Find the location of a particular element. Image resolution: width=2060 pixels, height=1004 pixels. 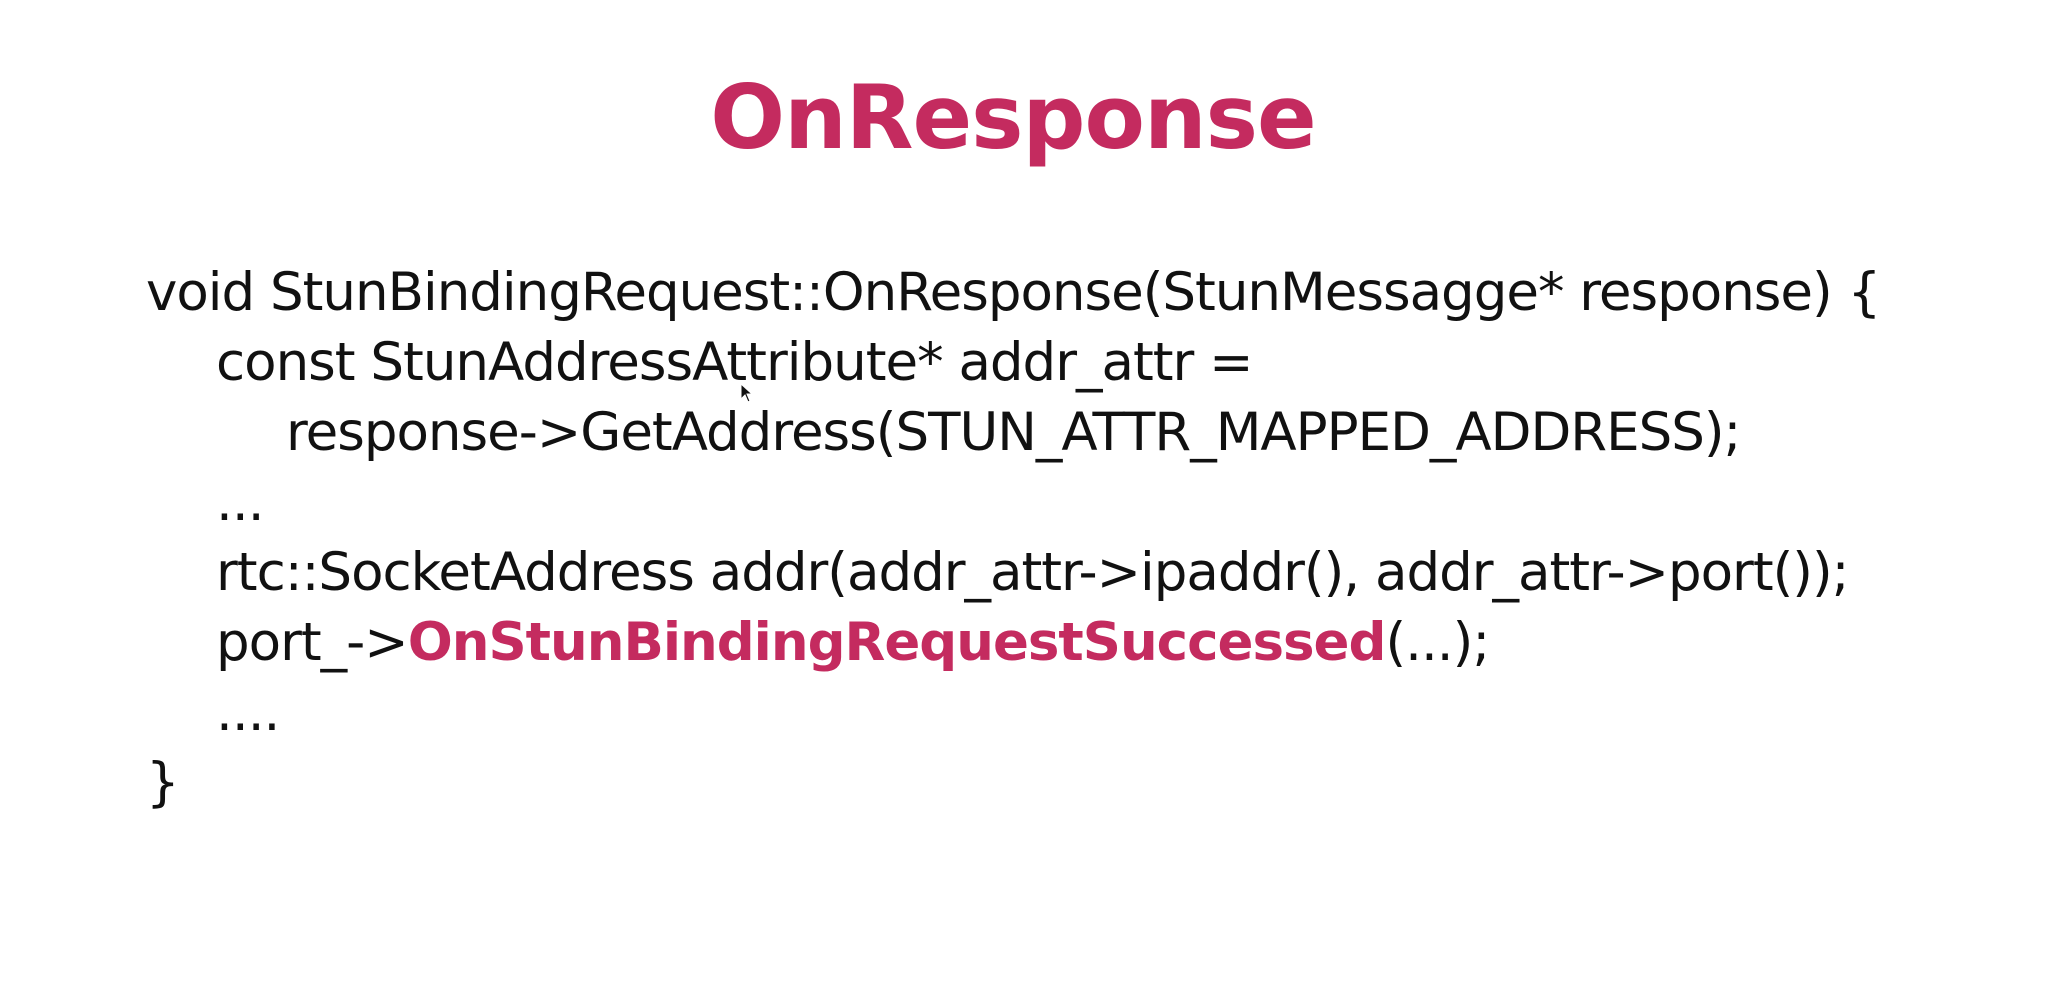

slide-title: OnResponse is located at coordinates (1013, 117).